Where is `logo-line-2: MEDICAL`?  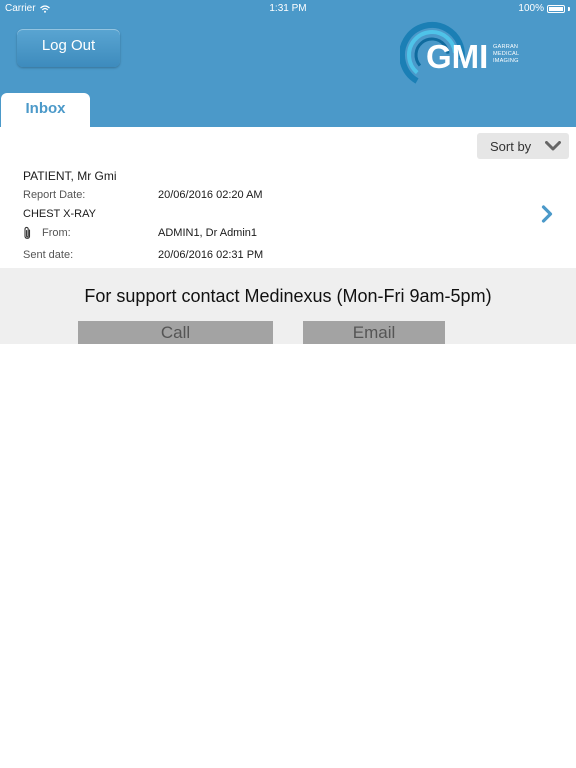 logo-line-2: MEDICAL is located at coordinates (506, 54).